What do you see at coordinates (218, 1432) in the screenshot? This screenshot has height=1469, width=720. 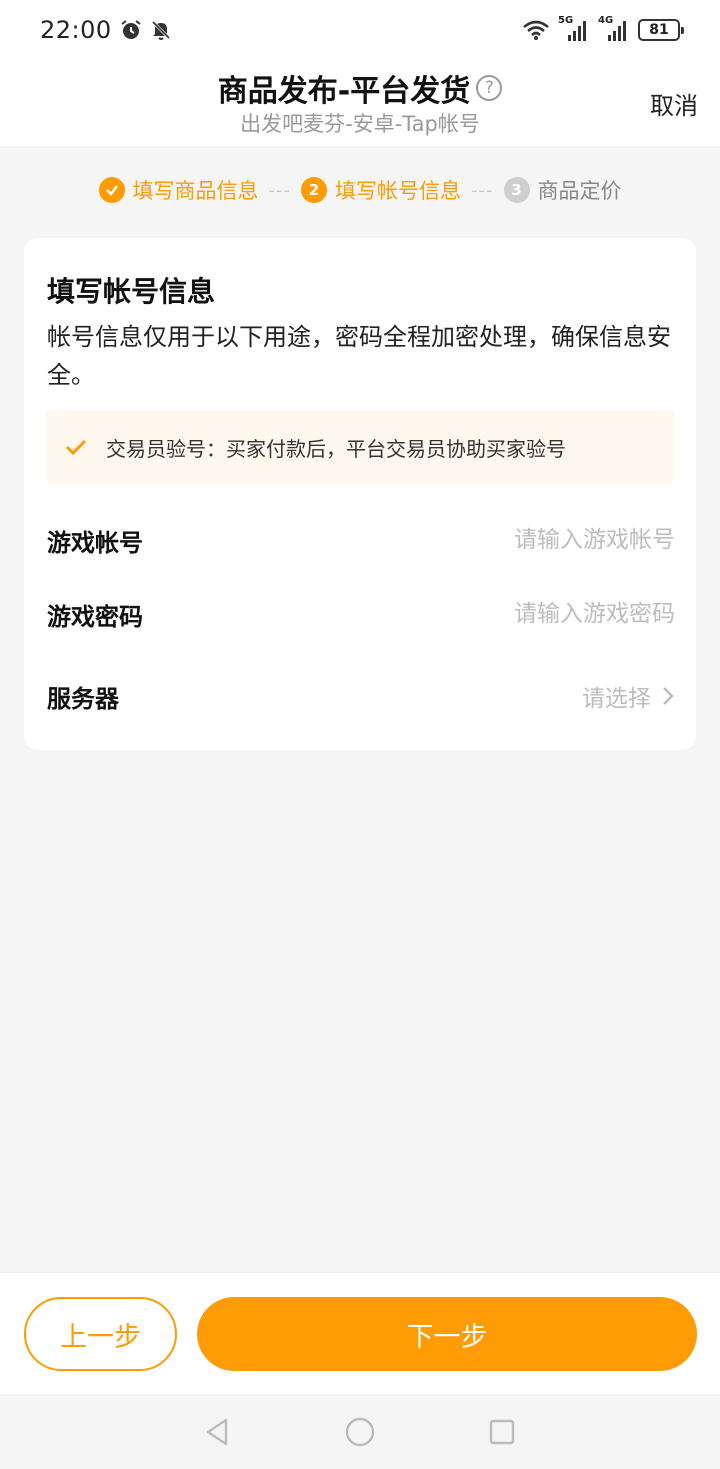 I see `back-icon` at bounding box center [218, 1432].